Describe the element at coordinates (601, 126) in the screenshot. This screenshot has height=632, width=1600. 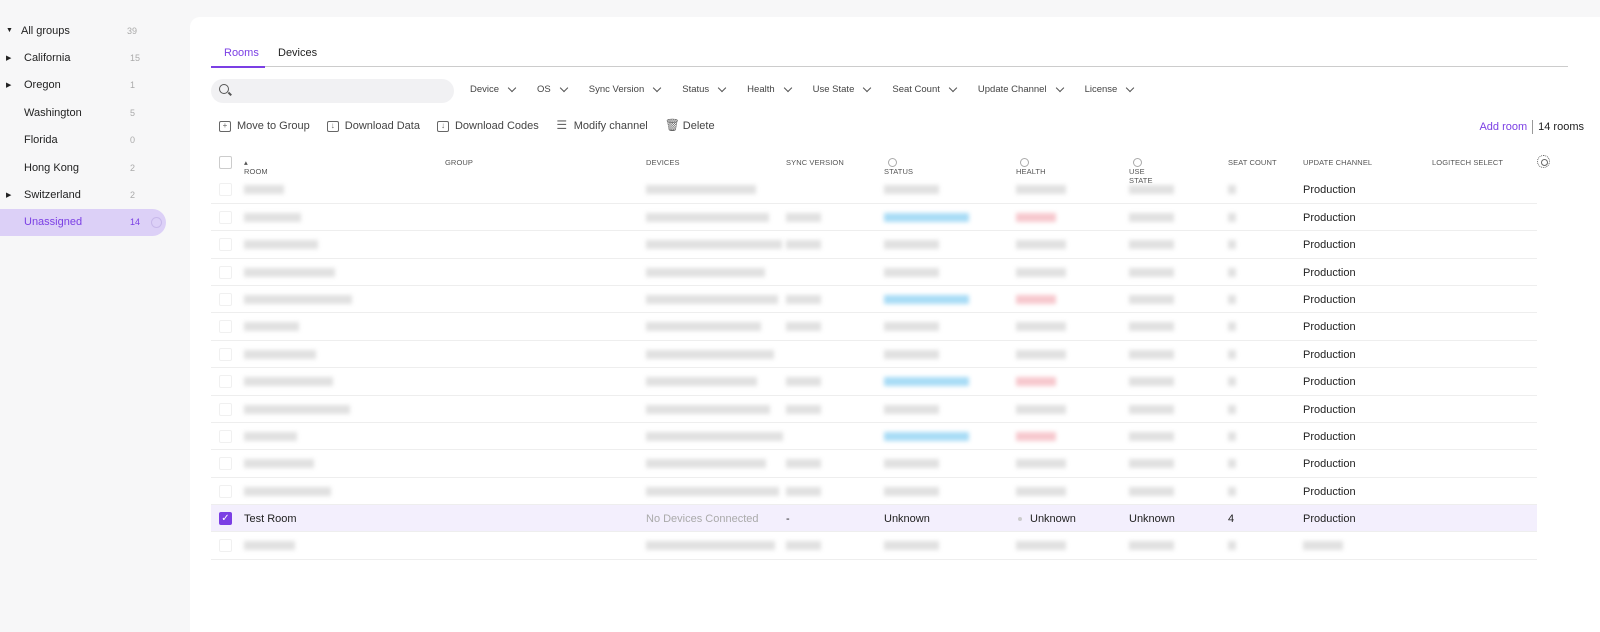
I see `modify-channel-button: ☰ Modify channel` at that location.